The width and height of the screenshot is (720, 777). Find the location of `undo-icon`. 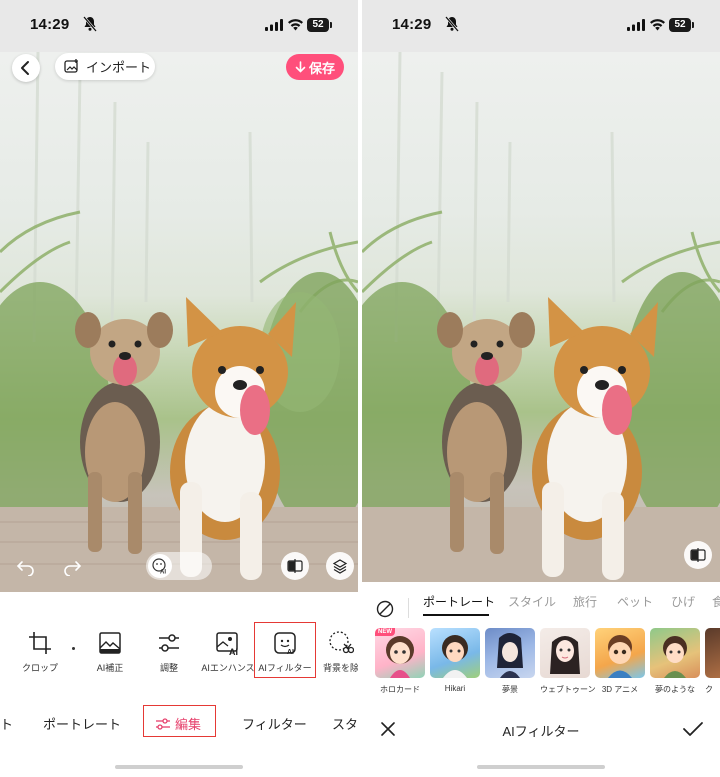

undo-icon is located at coordinates (26, 567).